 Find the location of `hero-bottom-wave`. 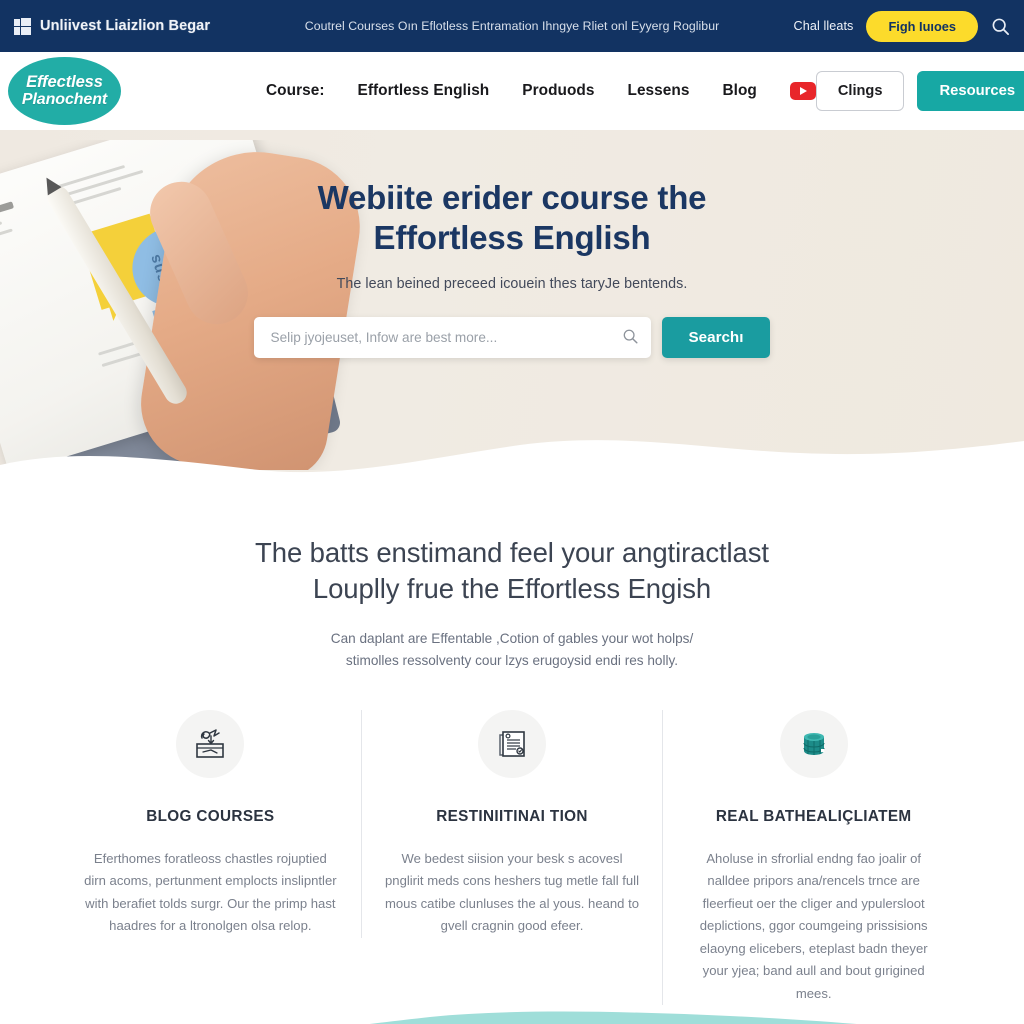

hero-bottom-wave is located at coordinates (512, 467).